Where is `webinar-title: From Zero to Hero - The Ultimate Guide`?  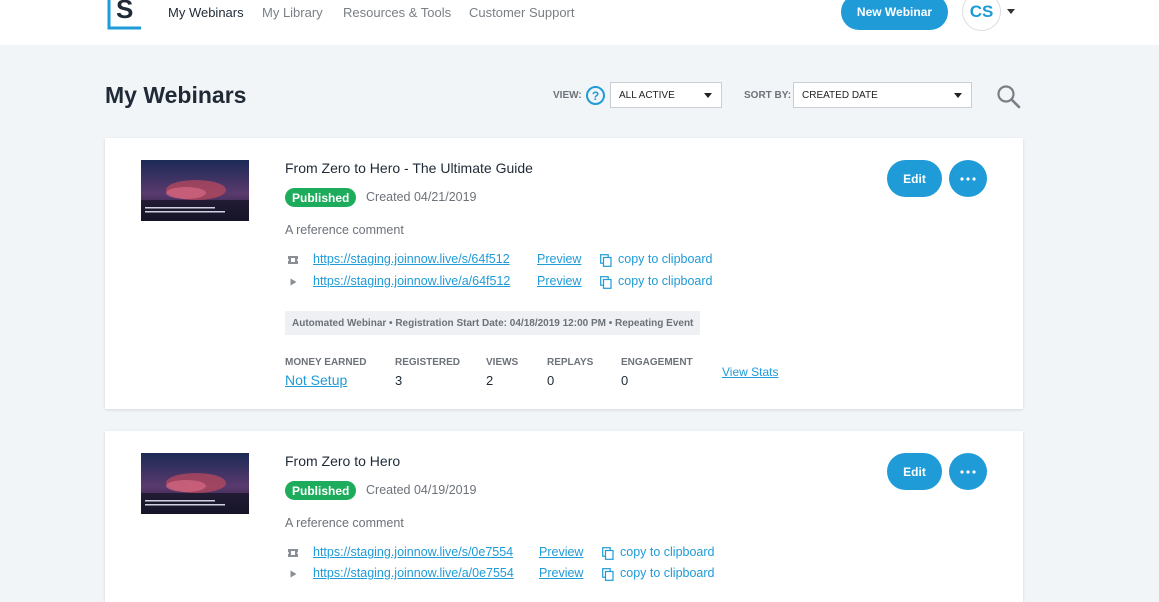
webinar-title: From Zero to Hero - The Ultimate Guide is located at coordinates (409, 168).